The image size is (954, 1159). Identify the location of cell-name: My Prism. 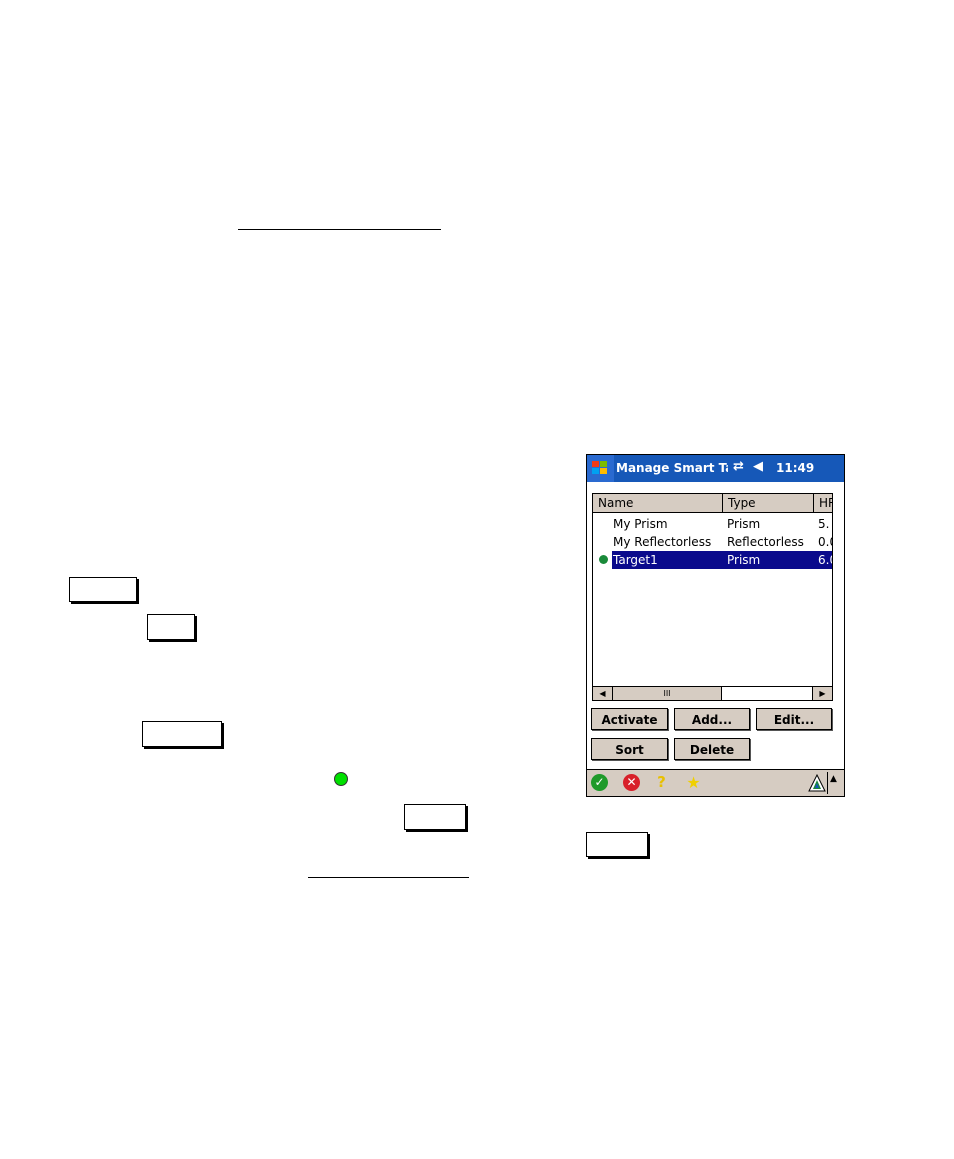
(640, 524).